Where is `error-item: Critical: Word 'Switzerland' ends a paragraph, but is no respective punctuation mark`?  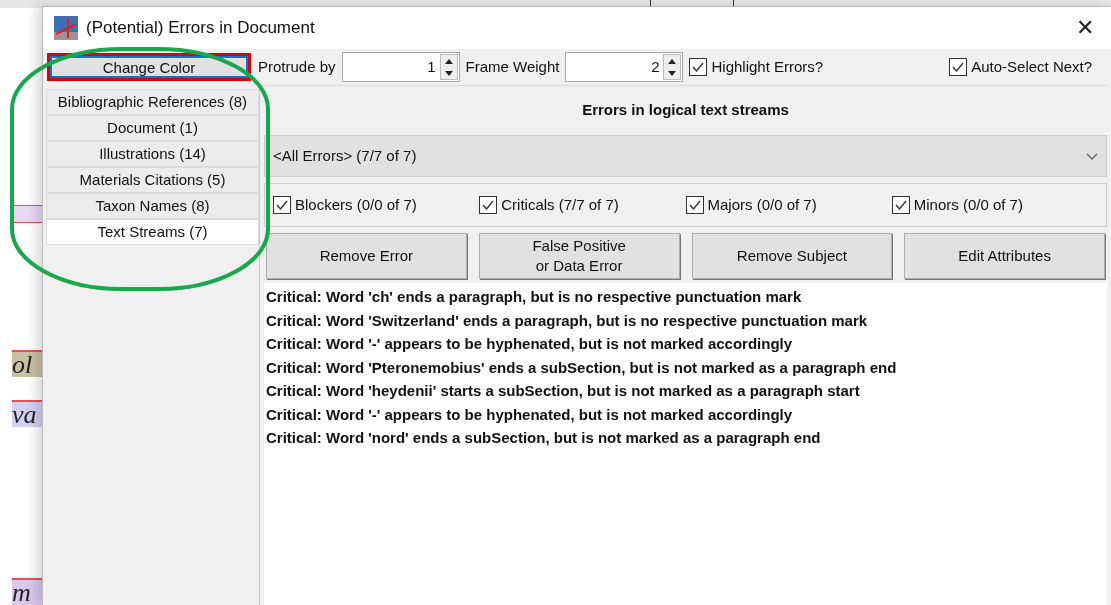 error-item: Critical: Word 'Switzerland' ends a paragraph, but is no respective punctuation mark is located at coordinates (686, 320).